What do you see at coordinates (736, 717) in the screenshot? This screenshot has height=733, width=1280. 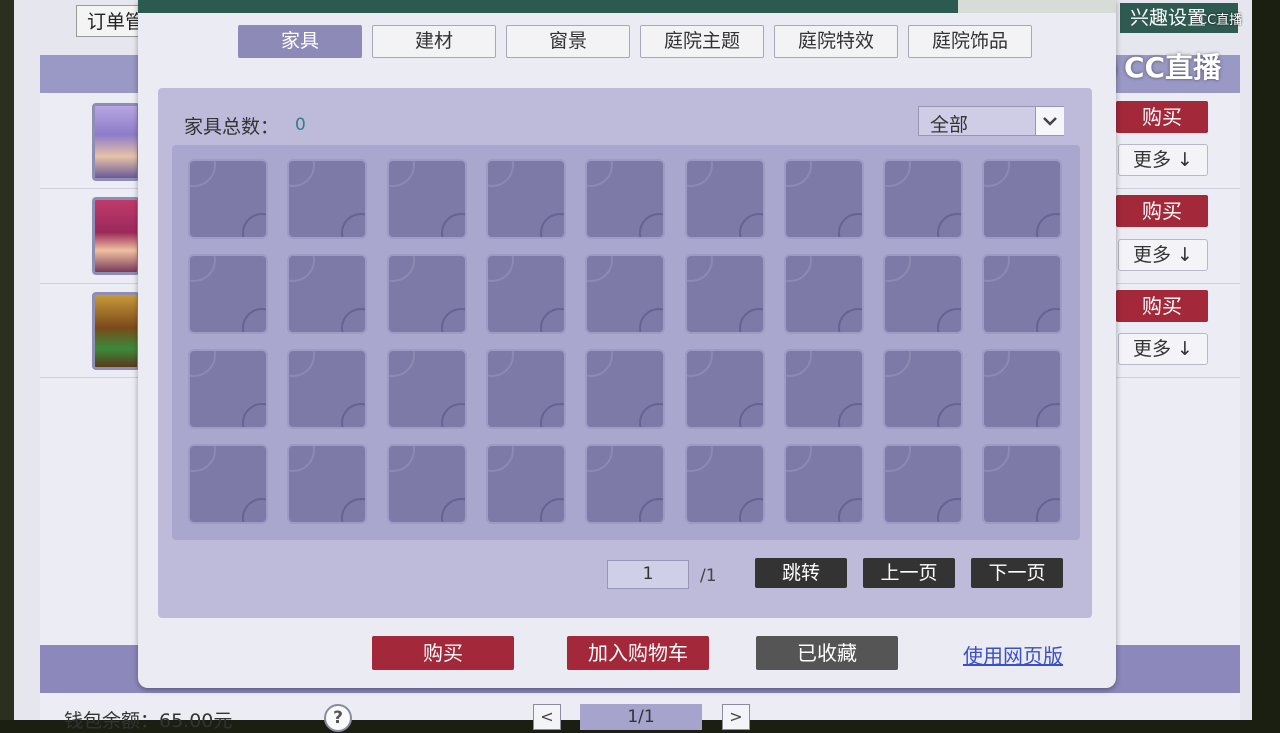 I see `next-page-icon: >` at bounding box center [736, 717].